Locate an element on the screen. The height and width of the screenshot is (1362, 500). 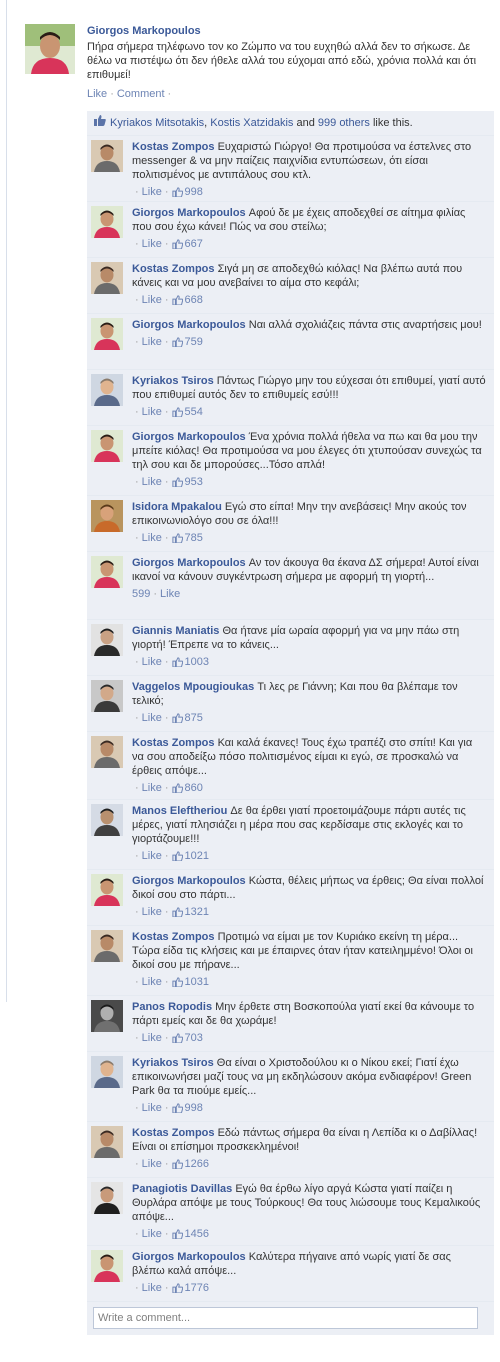
liker-name-link: Kyriakos Mitsotakis is located at coordinates (157, 123).